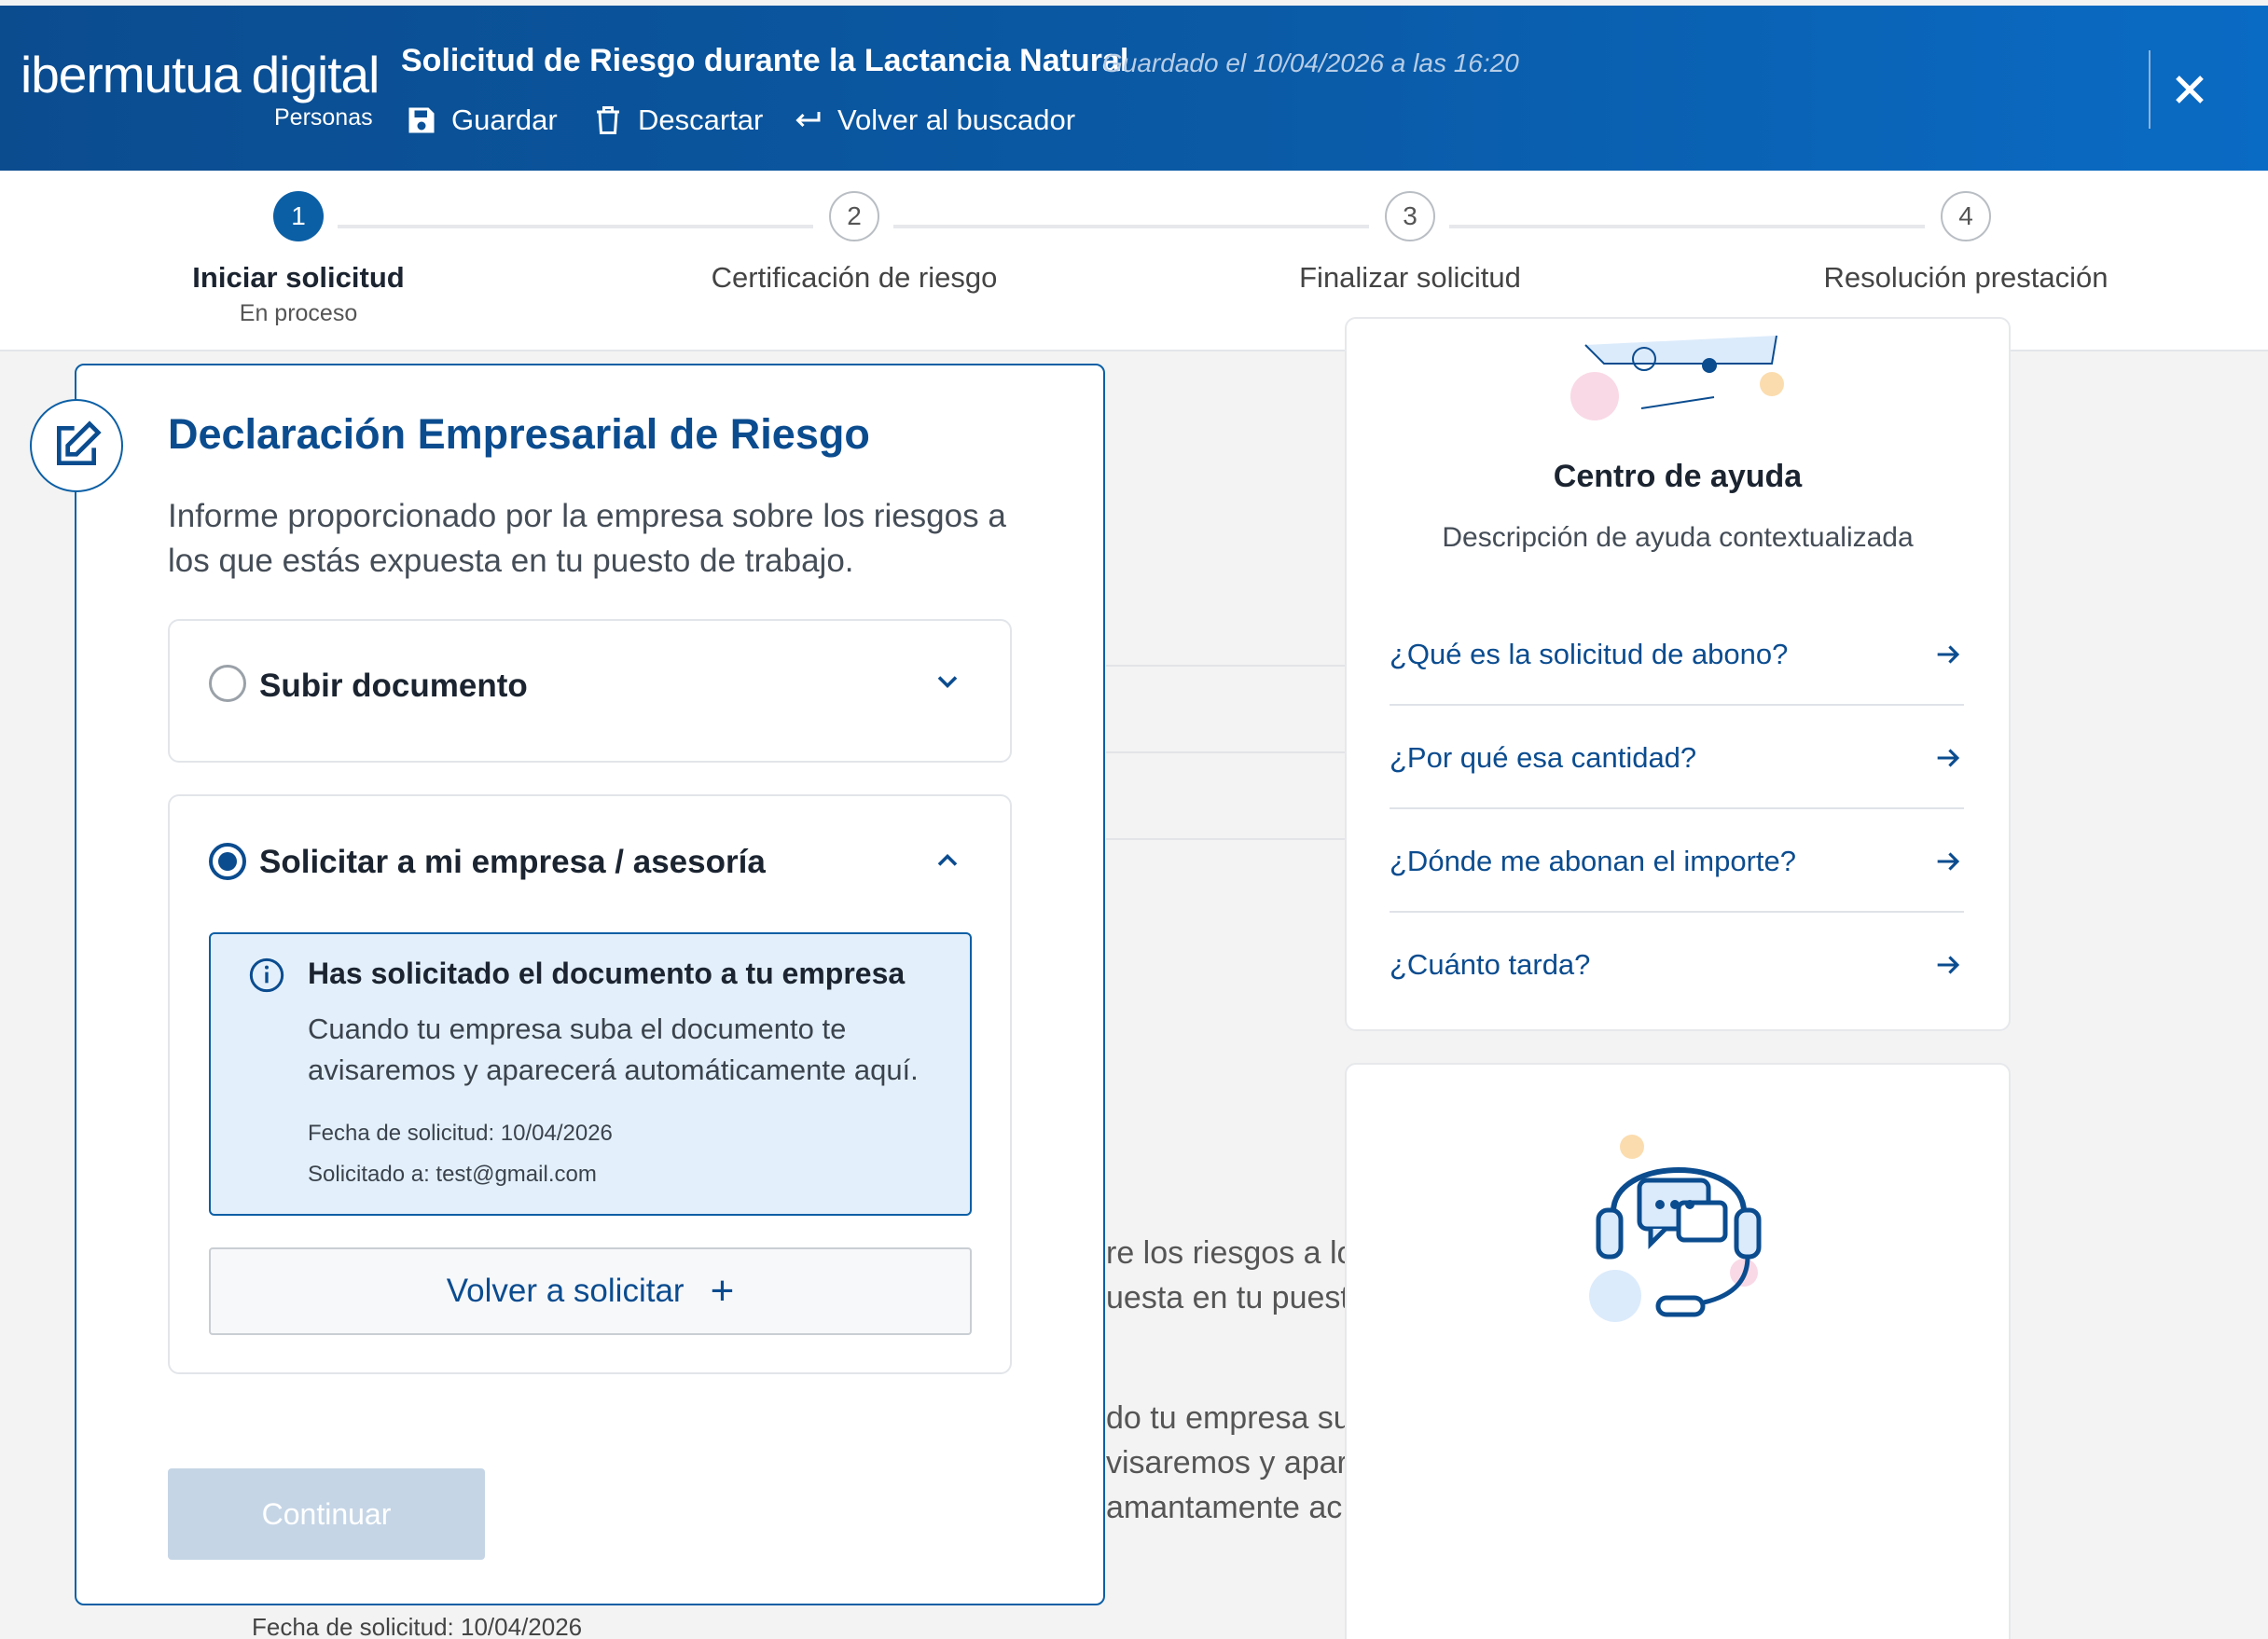  What do you see at coordinates (298, 216) in the screenshot?
I see `step-1-indicator: 1` at bounding box center [298, 216].